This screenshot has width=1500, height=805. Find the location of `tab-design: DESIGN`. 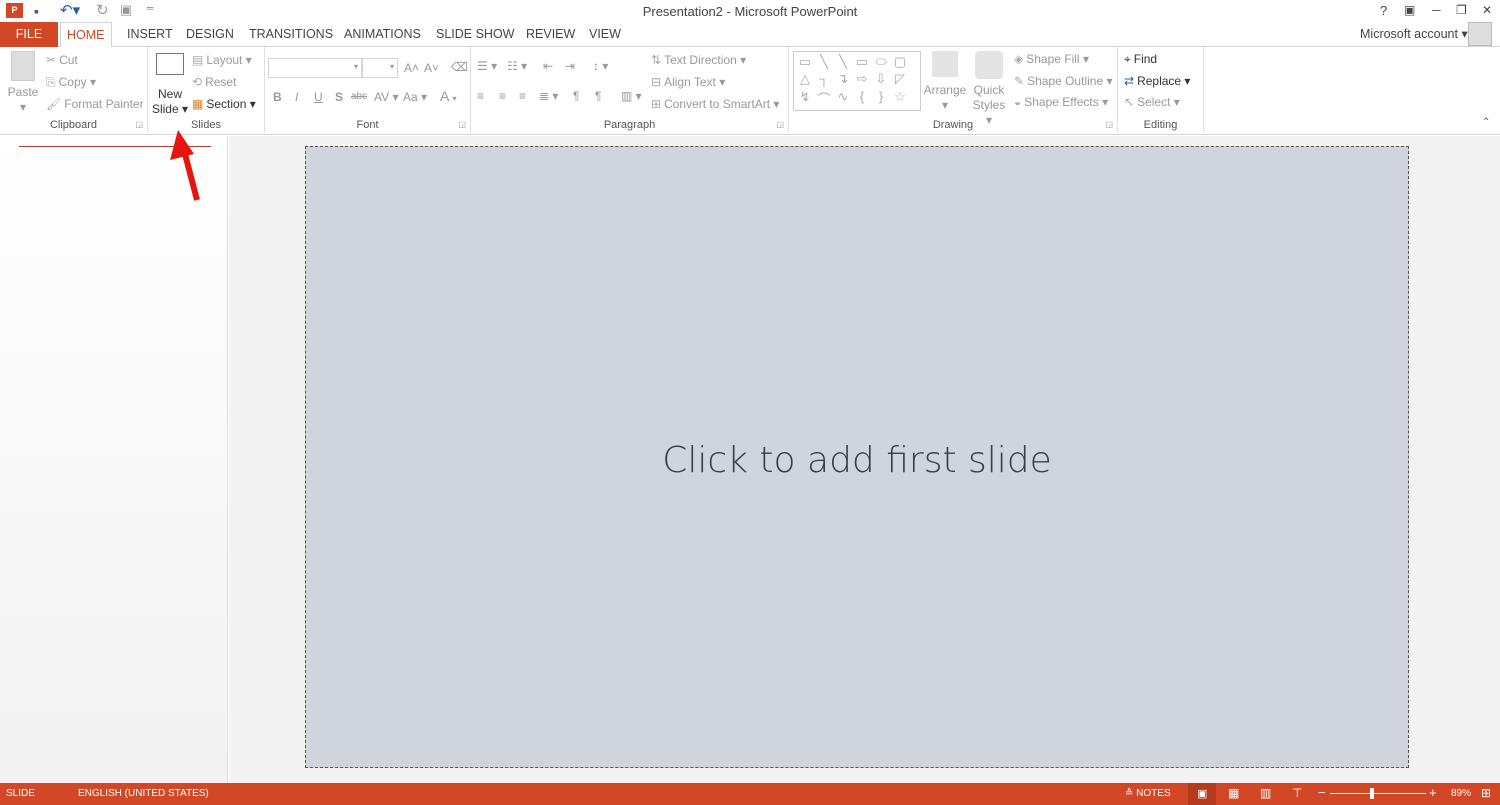

tab-design: DESIGN is located at coordinates (210, 34).